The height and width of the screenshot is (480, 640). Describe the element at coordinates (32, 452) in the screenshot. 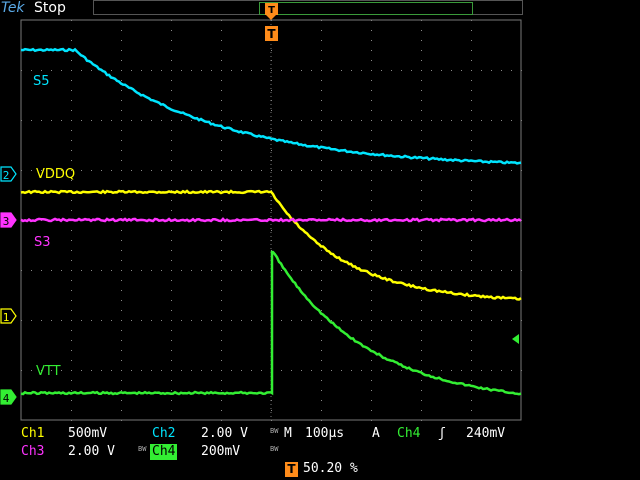

I see `ch3-label: Ch3` at that location.